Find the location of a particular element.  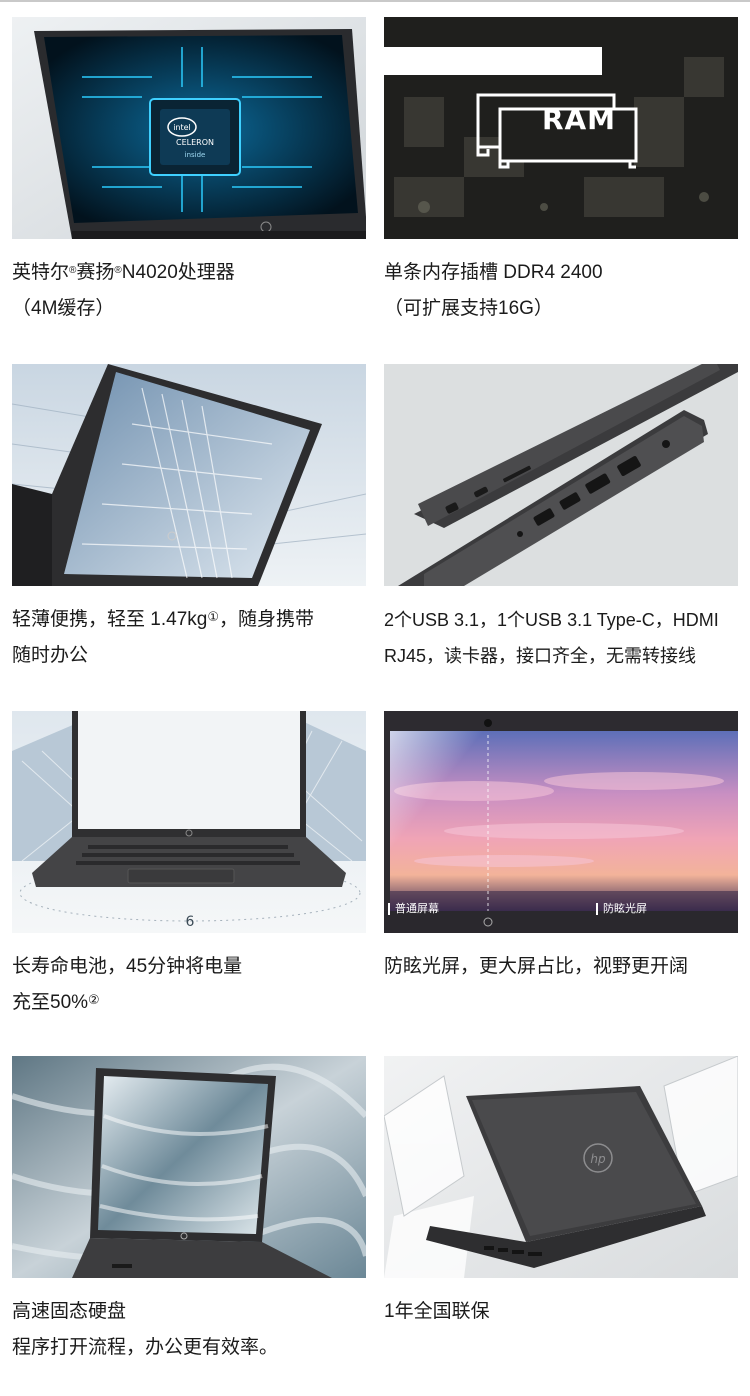

ram-label-box: RAM is located at coordinates (566, 126).